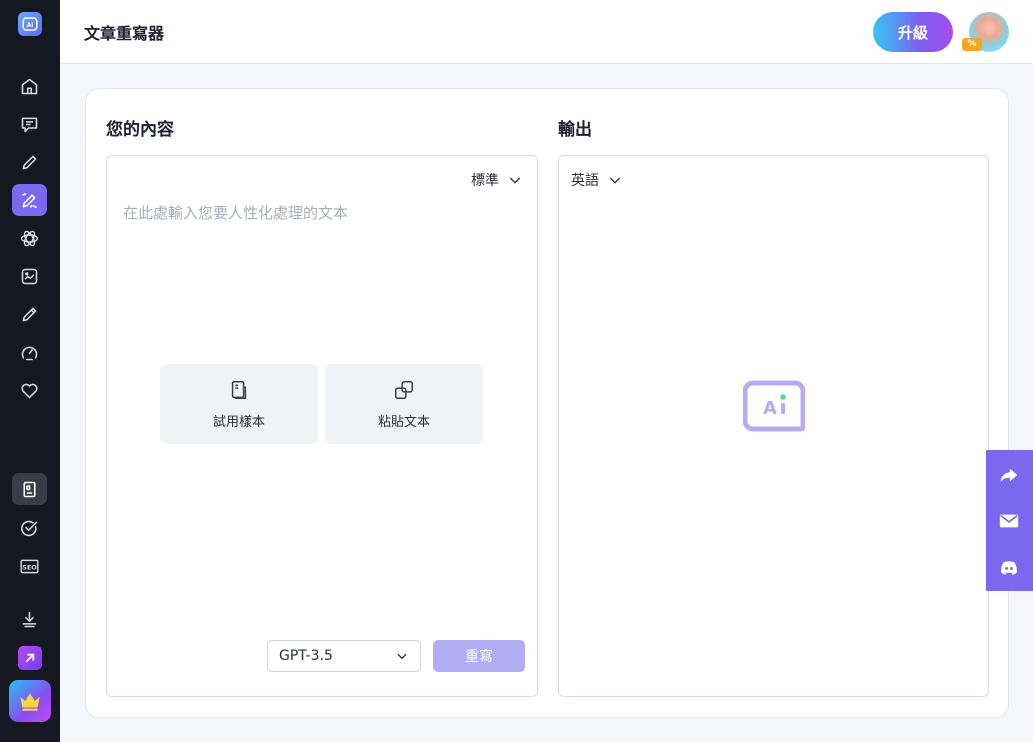 This screenshot has width=1033, height=742. I want to click on input-section-title: 您的內容, so click(140, 130).